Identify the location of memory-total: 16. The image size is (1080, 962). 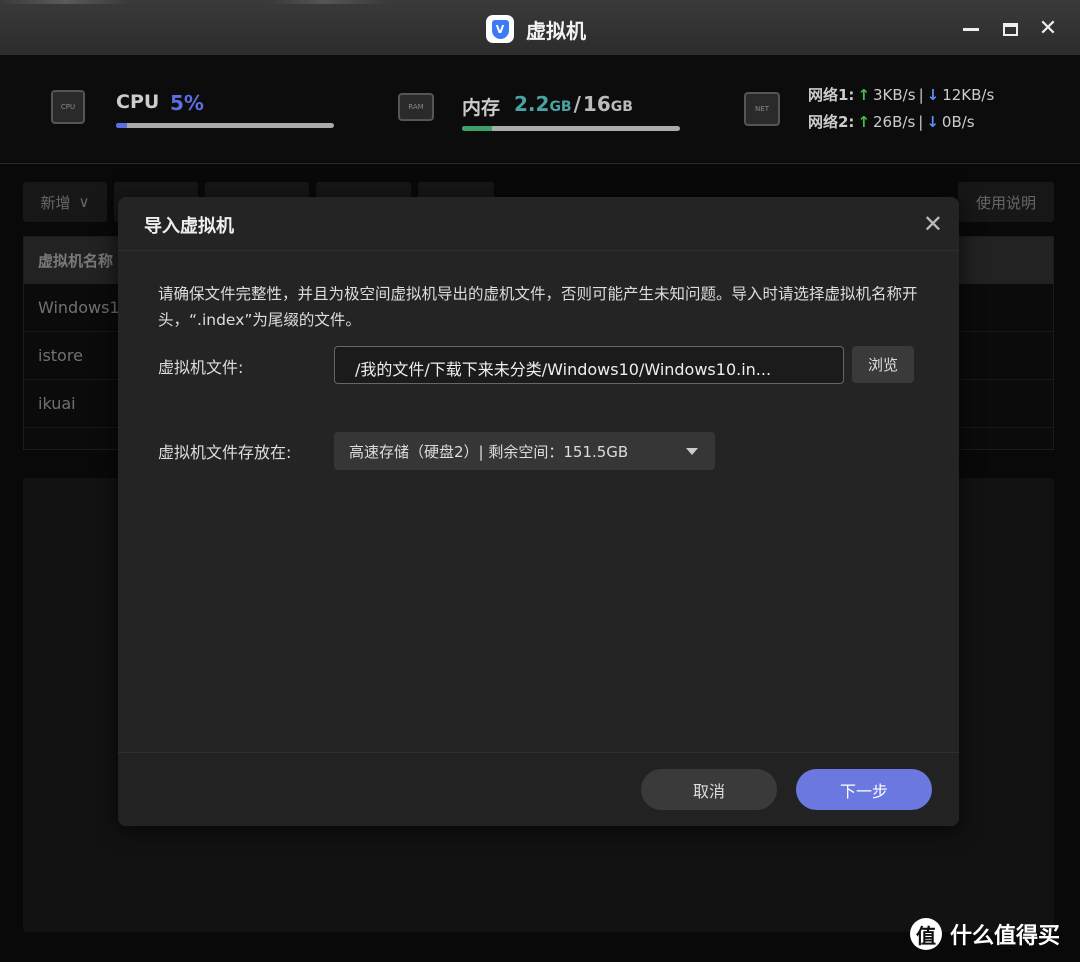
(597, 104).